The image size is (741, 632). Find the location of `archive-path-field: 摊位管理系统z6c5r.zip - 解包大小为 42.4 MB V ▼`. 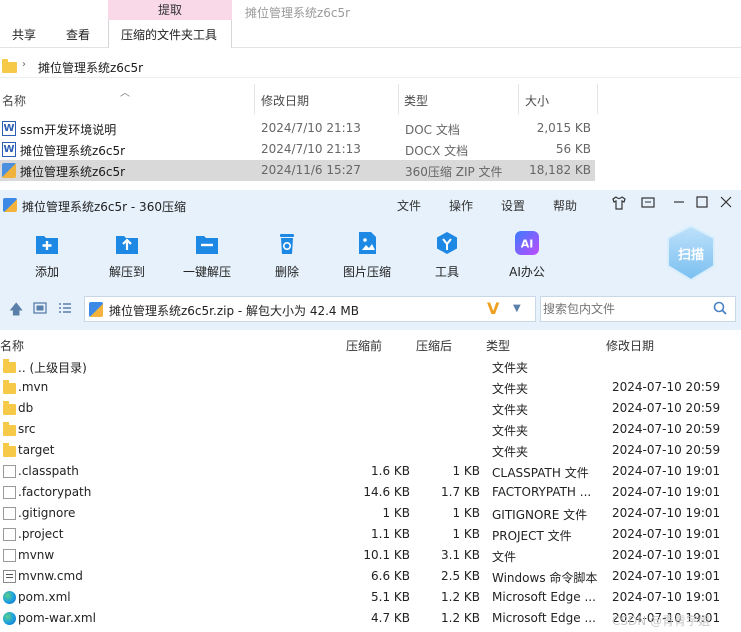

archive-path-field: 摊位管理系统z6c5r.zip - 解包大小为 42.4 MB V ▼ is located at coordinates (310, 309).